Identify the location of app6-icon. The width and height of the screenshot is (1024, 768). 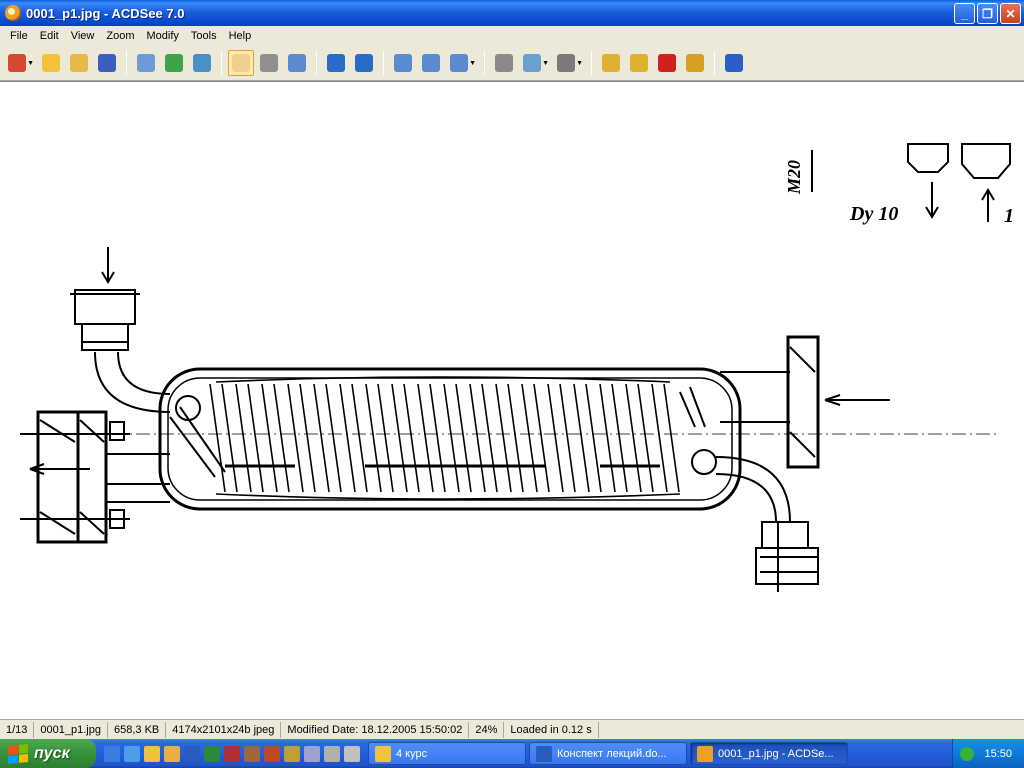
(352, 753).